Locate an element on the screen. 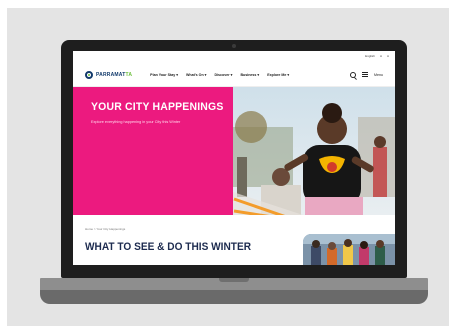  language-link: English is located at coordinates (370, 56).